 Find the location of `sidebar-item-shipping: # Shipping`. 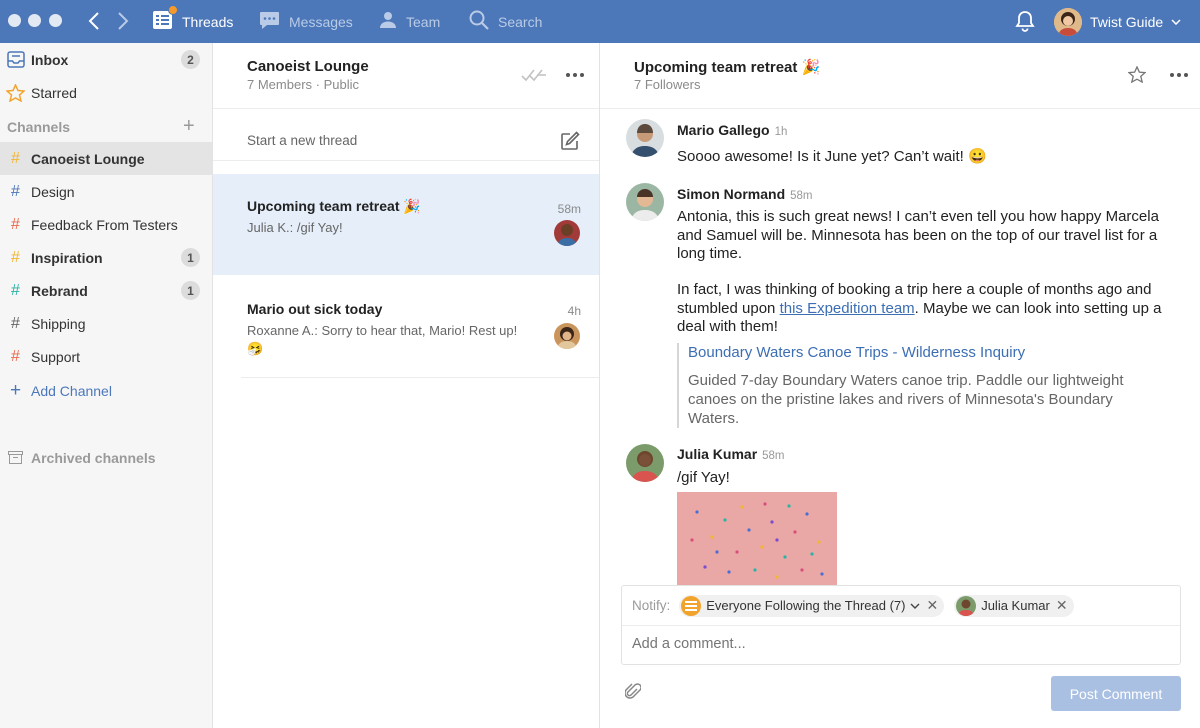

sidebar-item-shipping: # Shipping is located at coordinates (106, 323).